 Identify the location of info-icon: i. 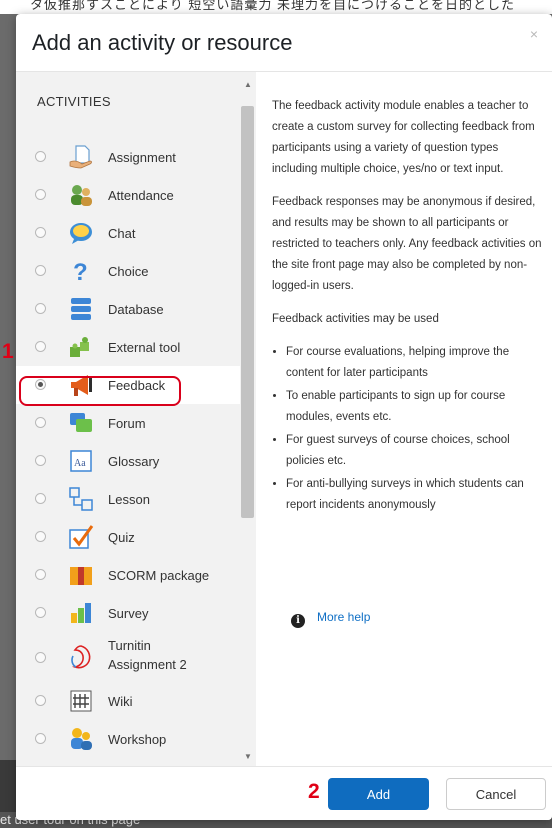
(298, 621).